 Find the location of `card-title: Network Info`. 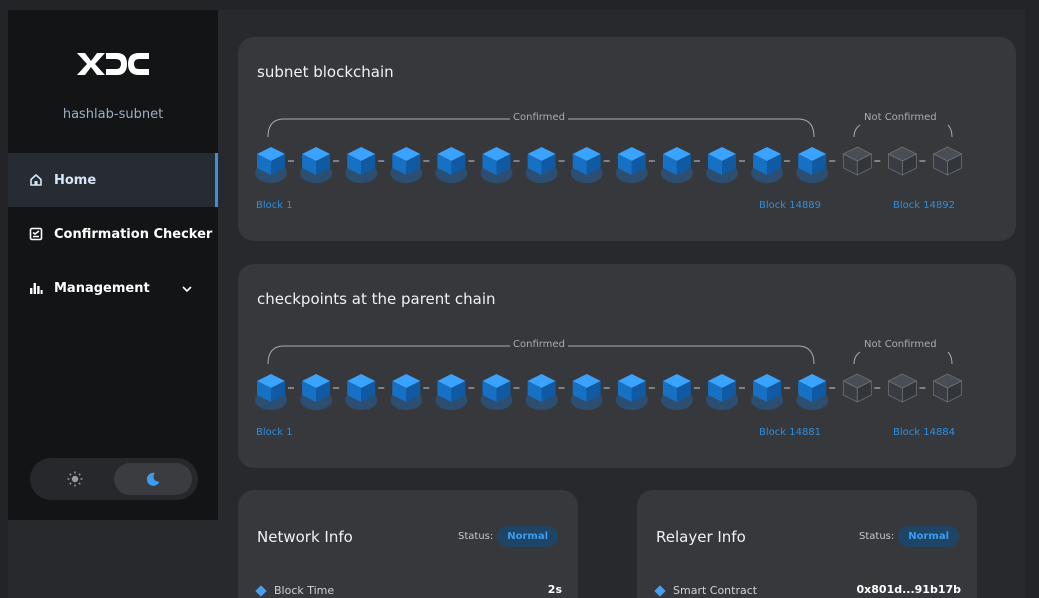

card-title: Network Info is located at coordinates (305, 537).